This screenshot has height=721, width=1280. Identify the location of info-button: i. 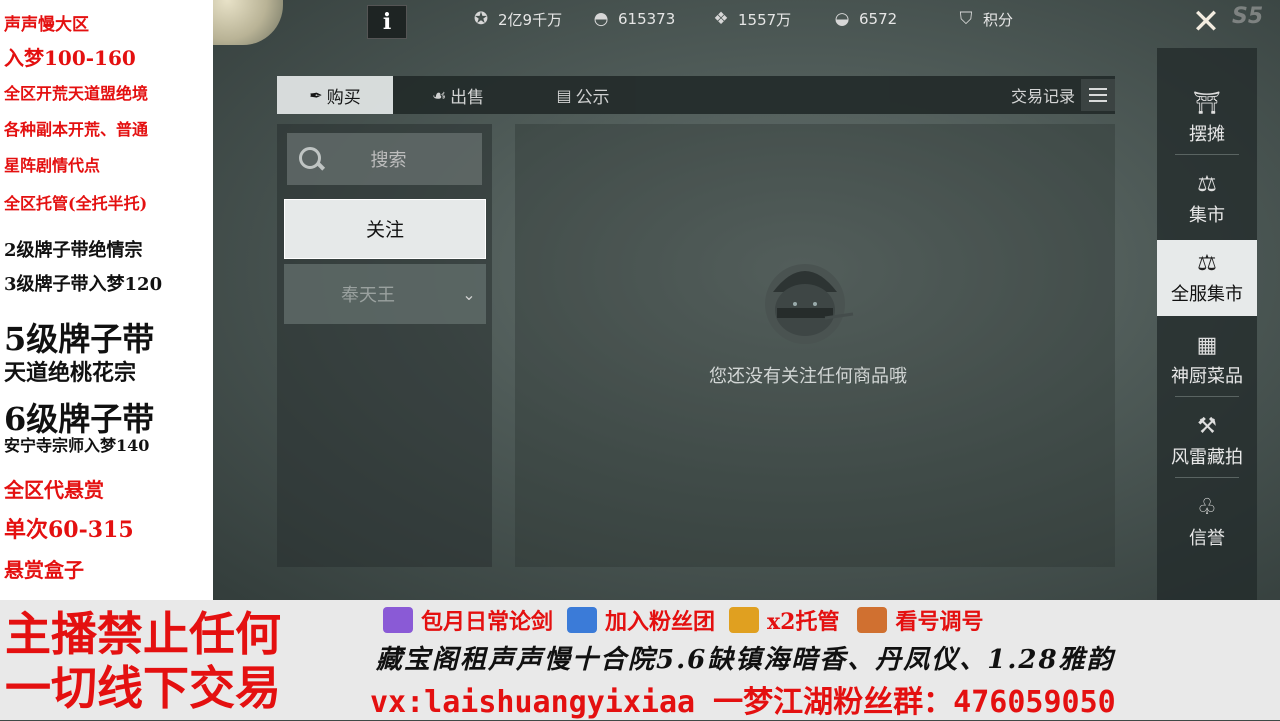
(387, 22).